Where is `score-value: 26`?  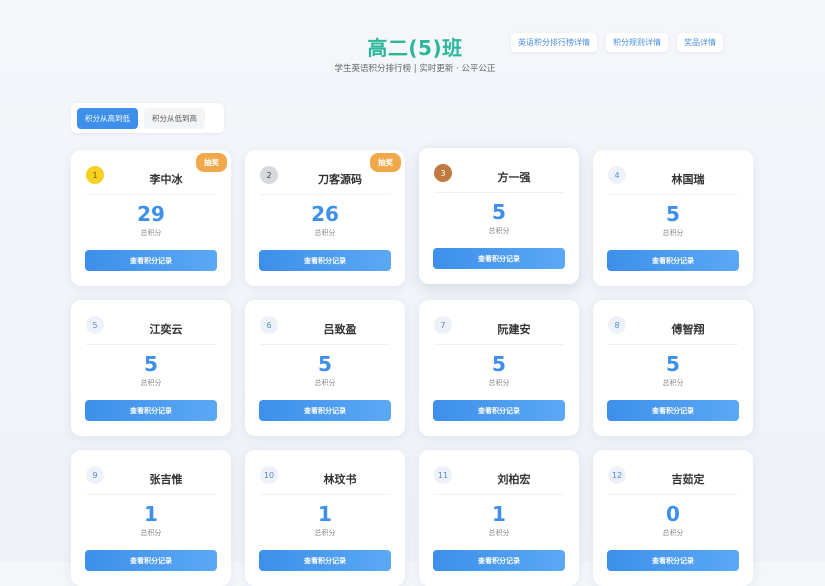 score-value: 26 is located at coordinates (325, 214).